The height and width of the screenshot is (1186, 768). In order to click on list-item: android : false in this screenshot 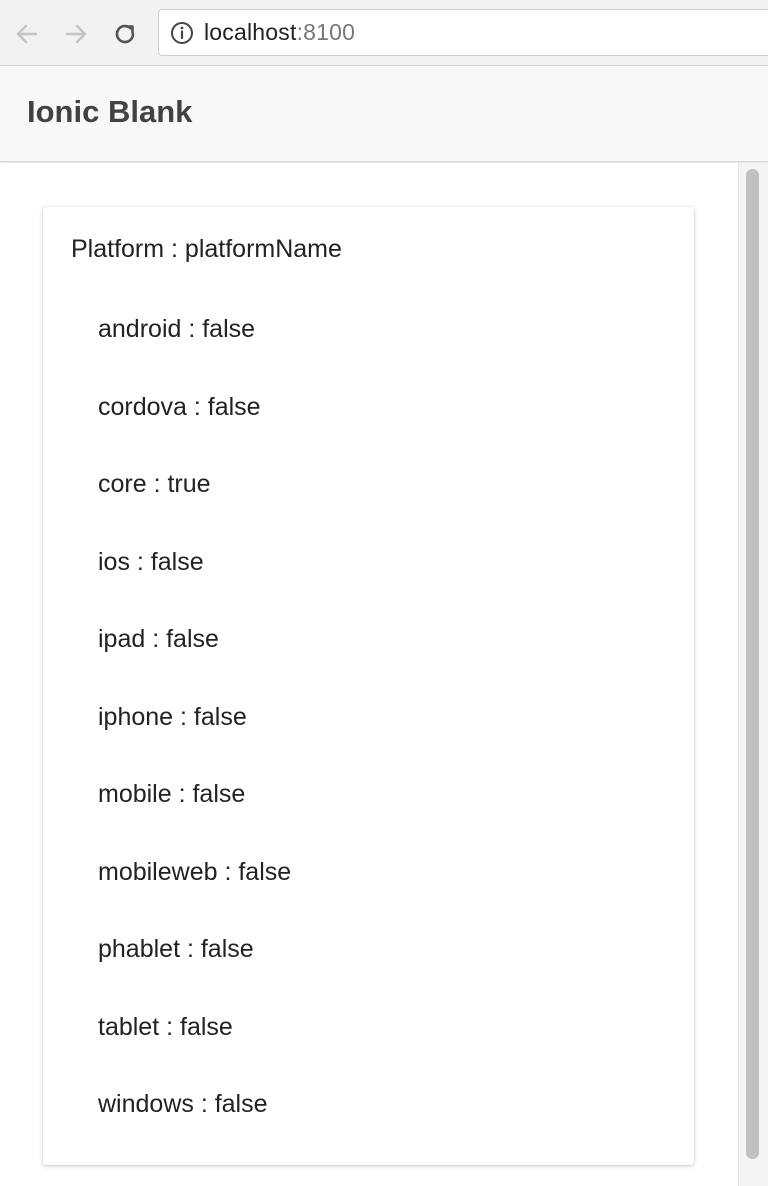, I will do `click(177, 329)`.